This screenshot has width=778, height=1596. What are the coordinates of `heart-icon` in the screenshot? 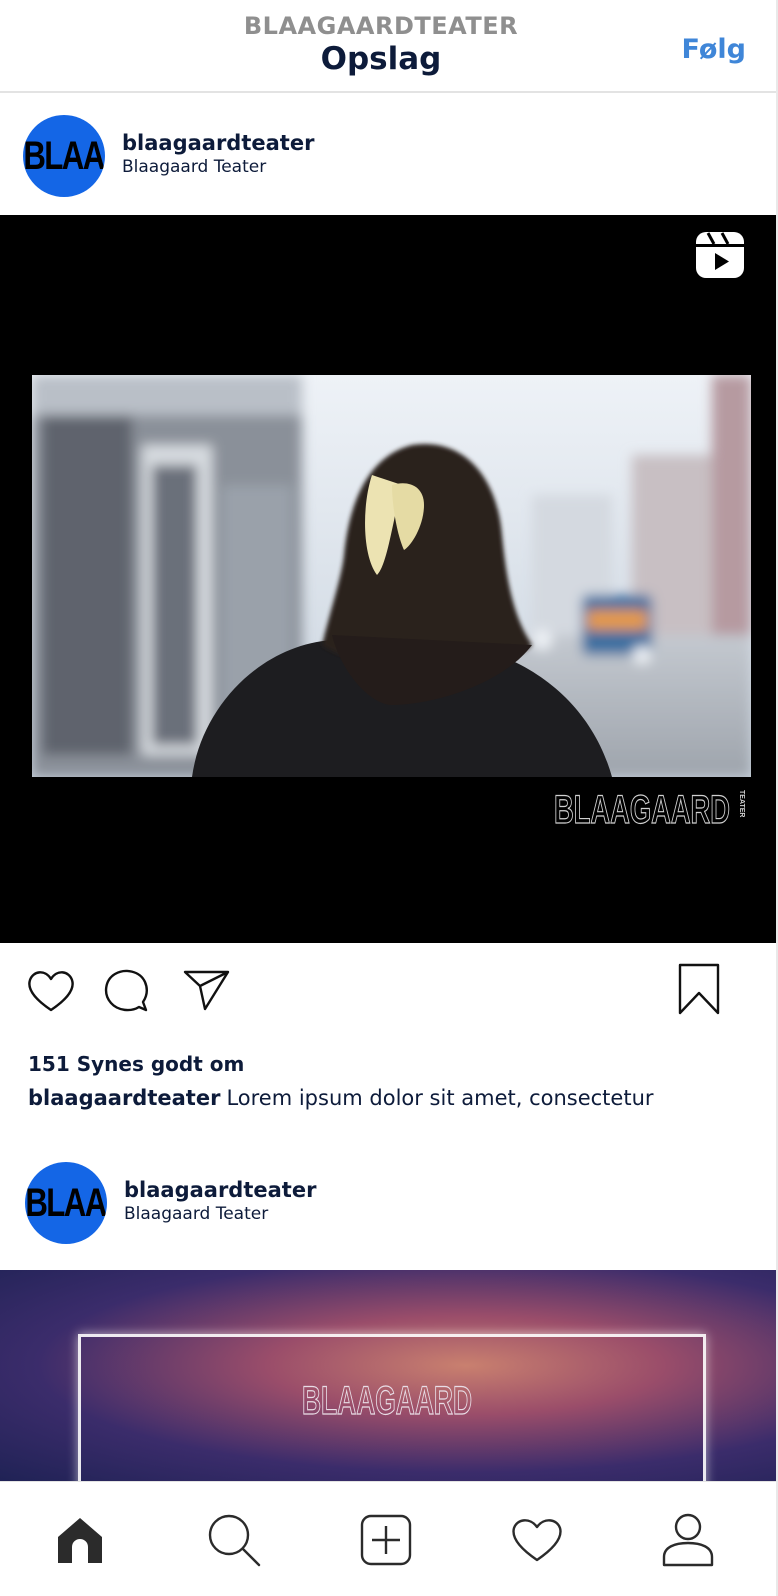 It's located at (51, 991).